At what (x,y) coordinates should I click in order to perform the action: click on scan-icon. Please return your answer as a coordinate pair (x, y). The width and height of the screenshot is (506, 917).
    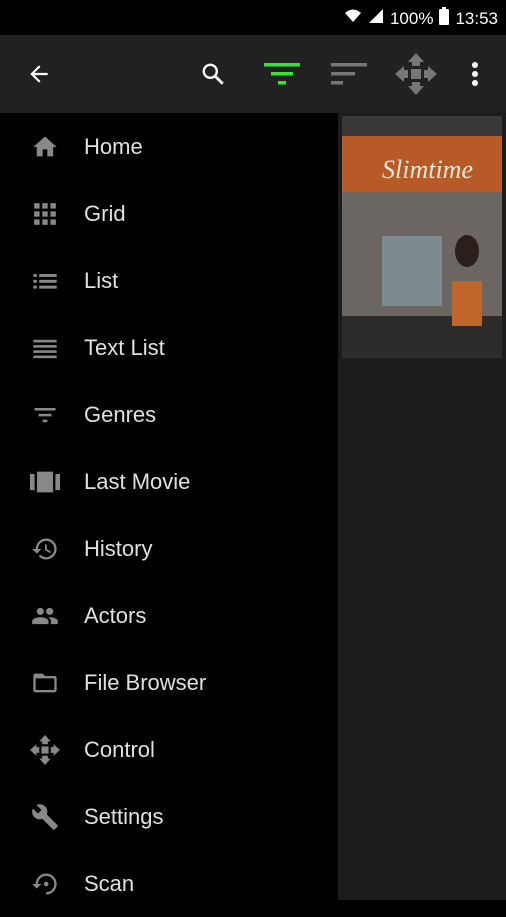
    Looking at the image, I should click on (45, 884).